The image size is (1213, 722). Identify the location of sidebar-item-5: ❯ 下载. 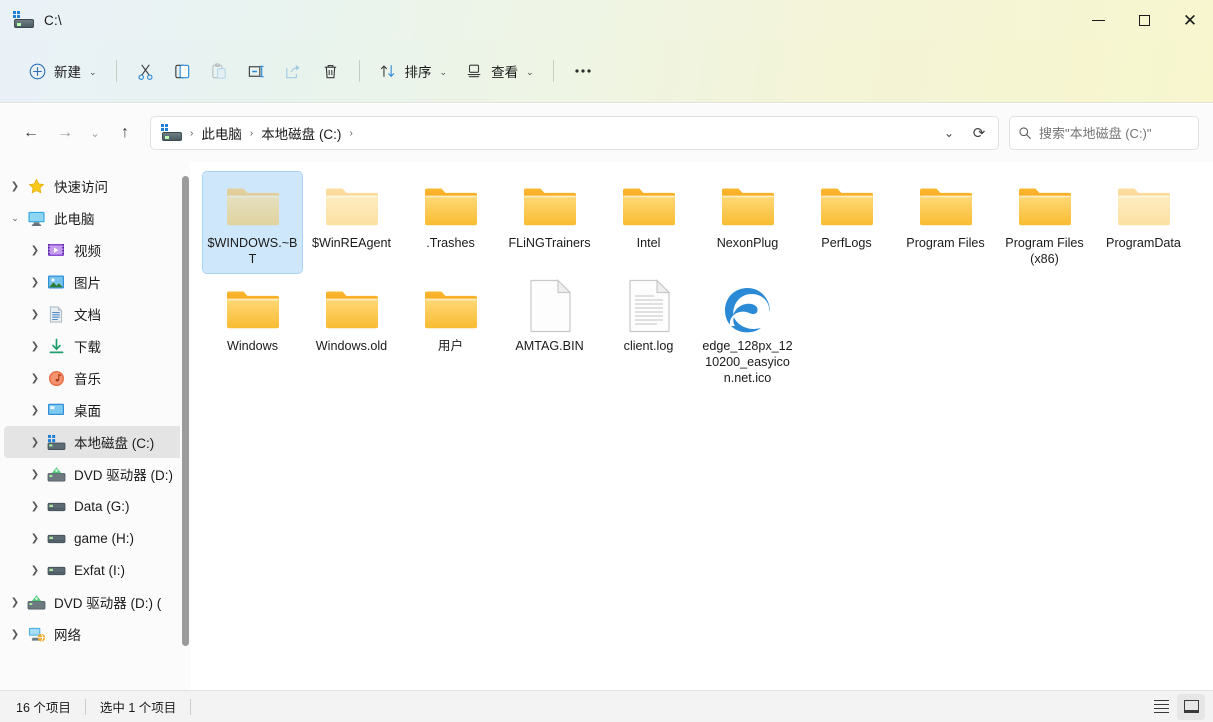
(95, 346).